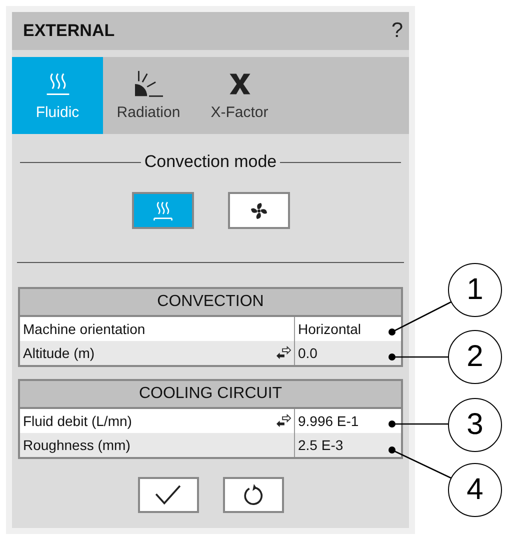 The image size is (518, 539). I want to click on help-button: ?, so click(397, 31).